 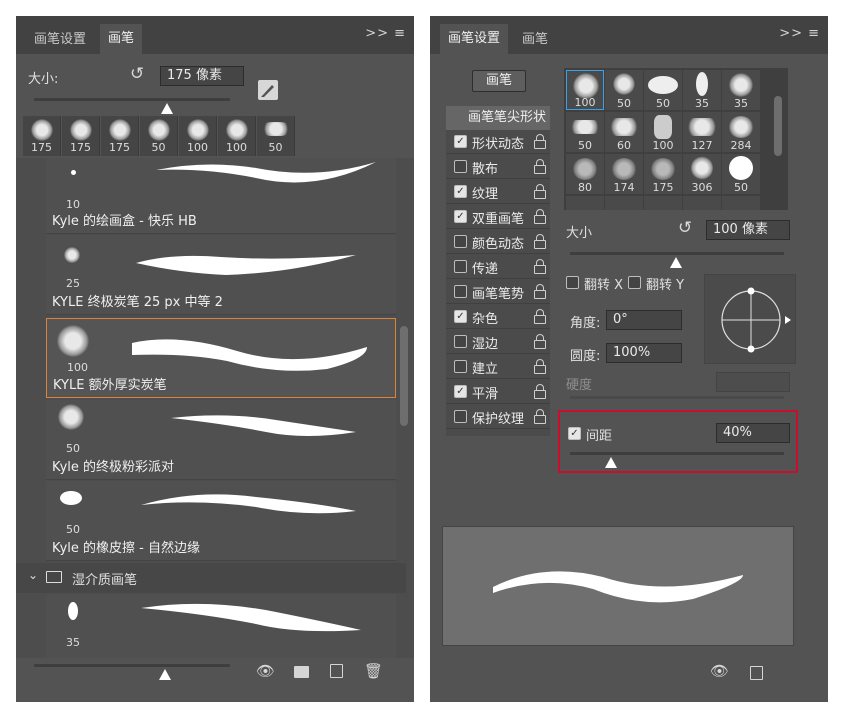 What do you see at coordinates (750, 319) in the screenshot?
I see `angle-roundness-widget` at bounding box center [750, 319].